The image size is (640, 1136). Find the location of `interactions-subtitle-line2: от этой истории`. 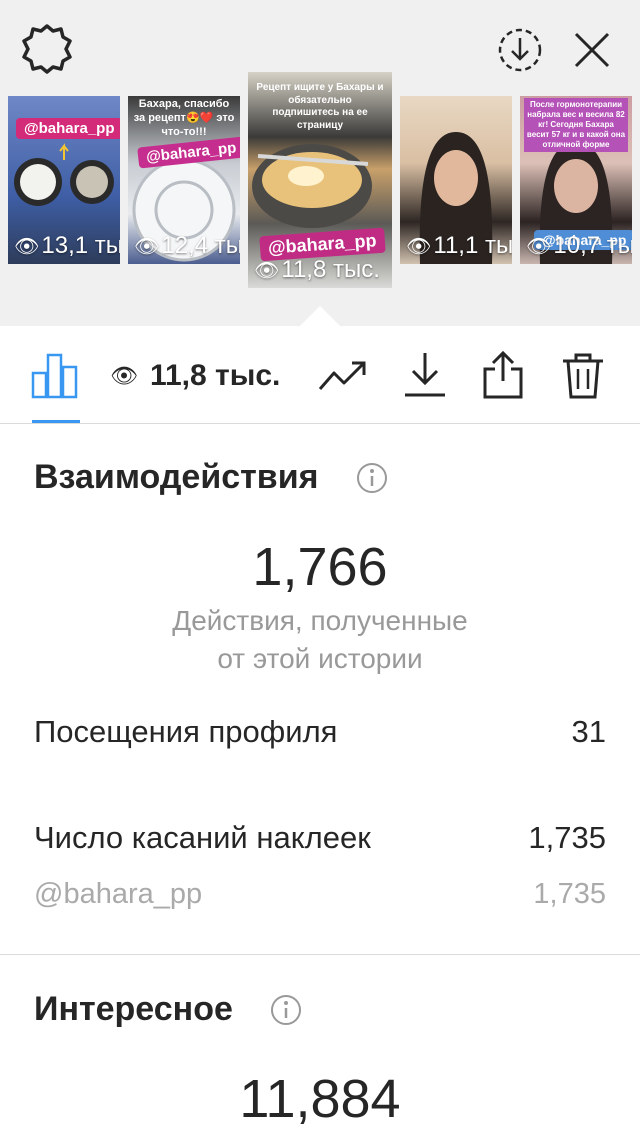

interactions-subtitle-line2: от этой истории is located at coordinates (320, 658).